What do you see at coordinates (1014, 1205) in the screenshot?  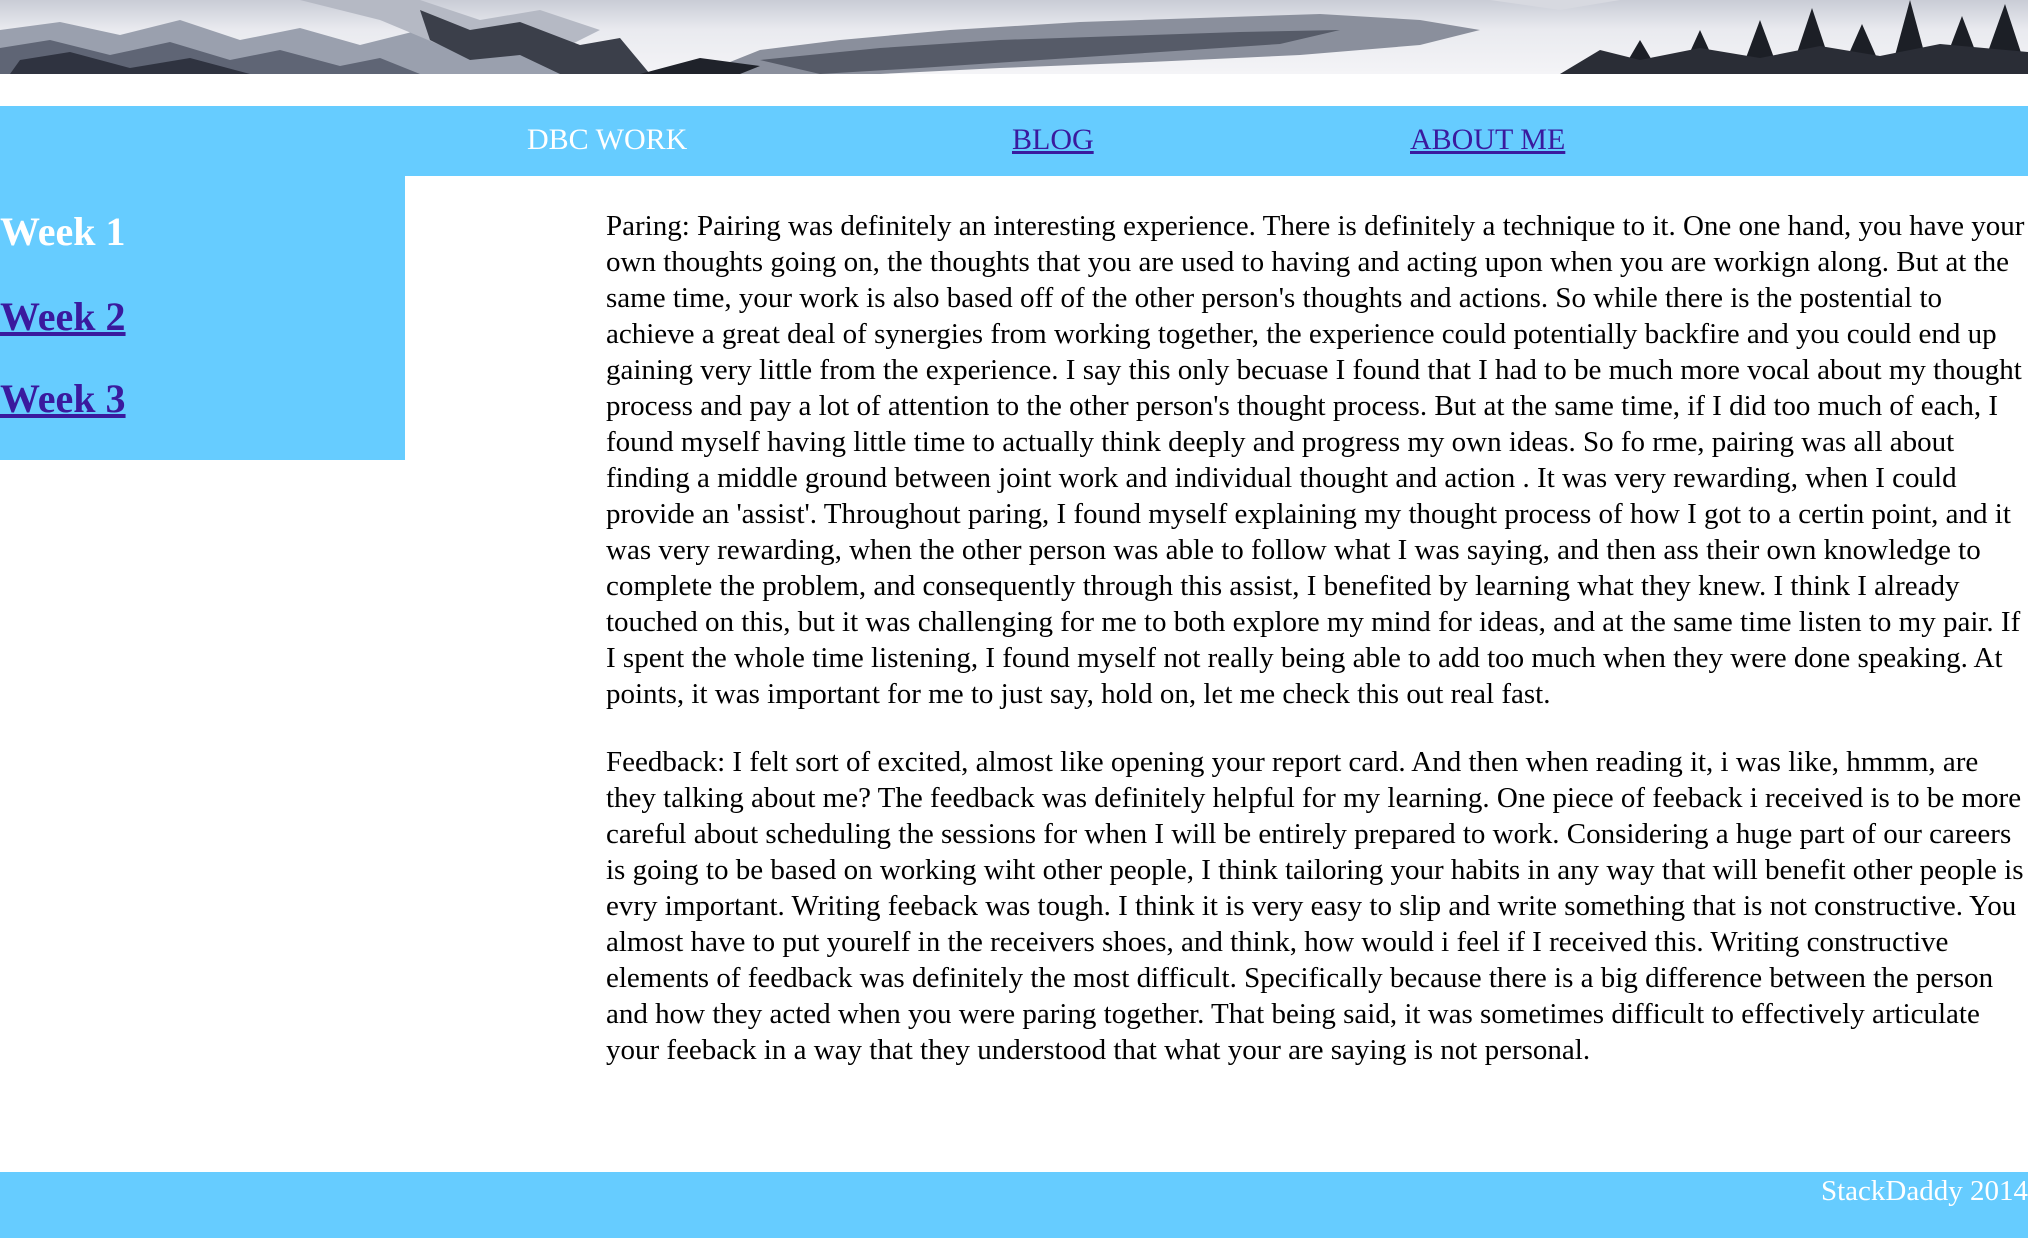 I see `footer: StackDaddy 2014` at bounding box center [1014, 1205].